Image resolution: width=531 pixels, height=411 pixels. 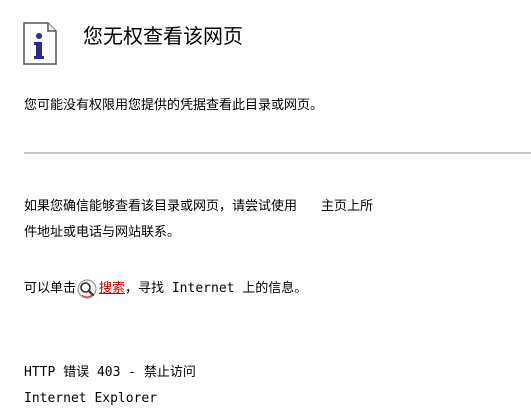 What do you see at coordinates (110, 372) in the screenshot?
I see `http-error-code: HTTP 错误 403 - 禁止访问` at bounding box center [110, 372].